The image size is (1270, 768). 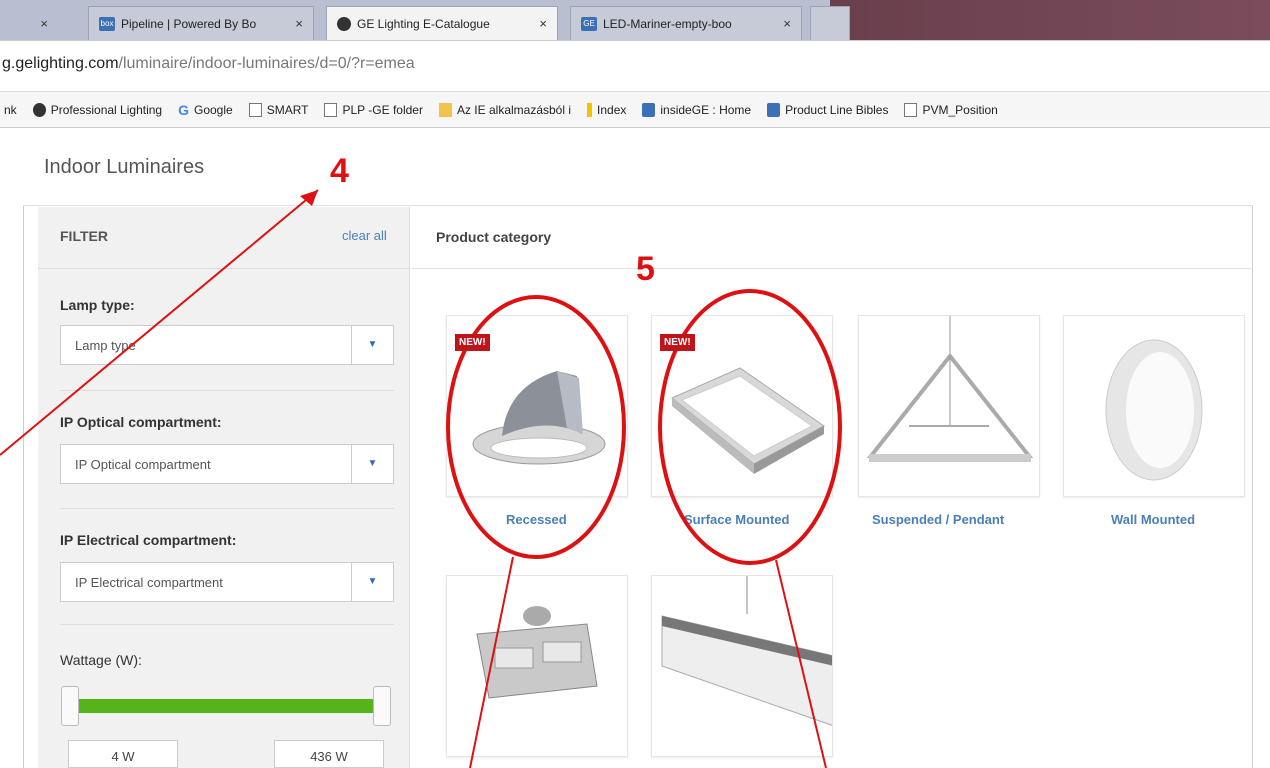 I want to click on wattage-slider-range, so click(x=226, y=706).